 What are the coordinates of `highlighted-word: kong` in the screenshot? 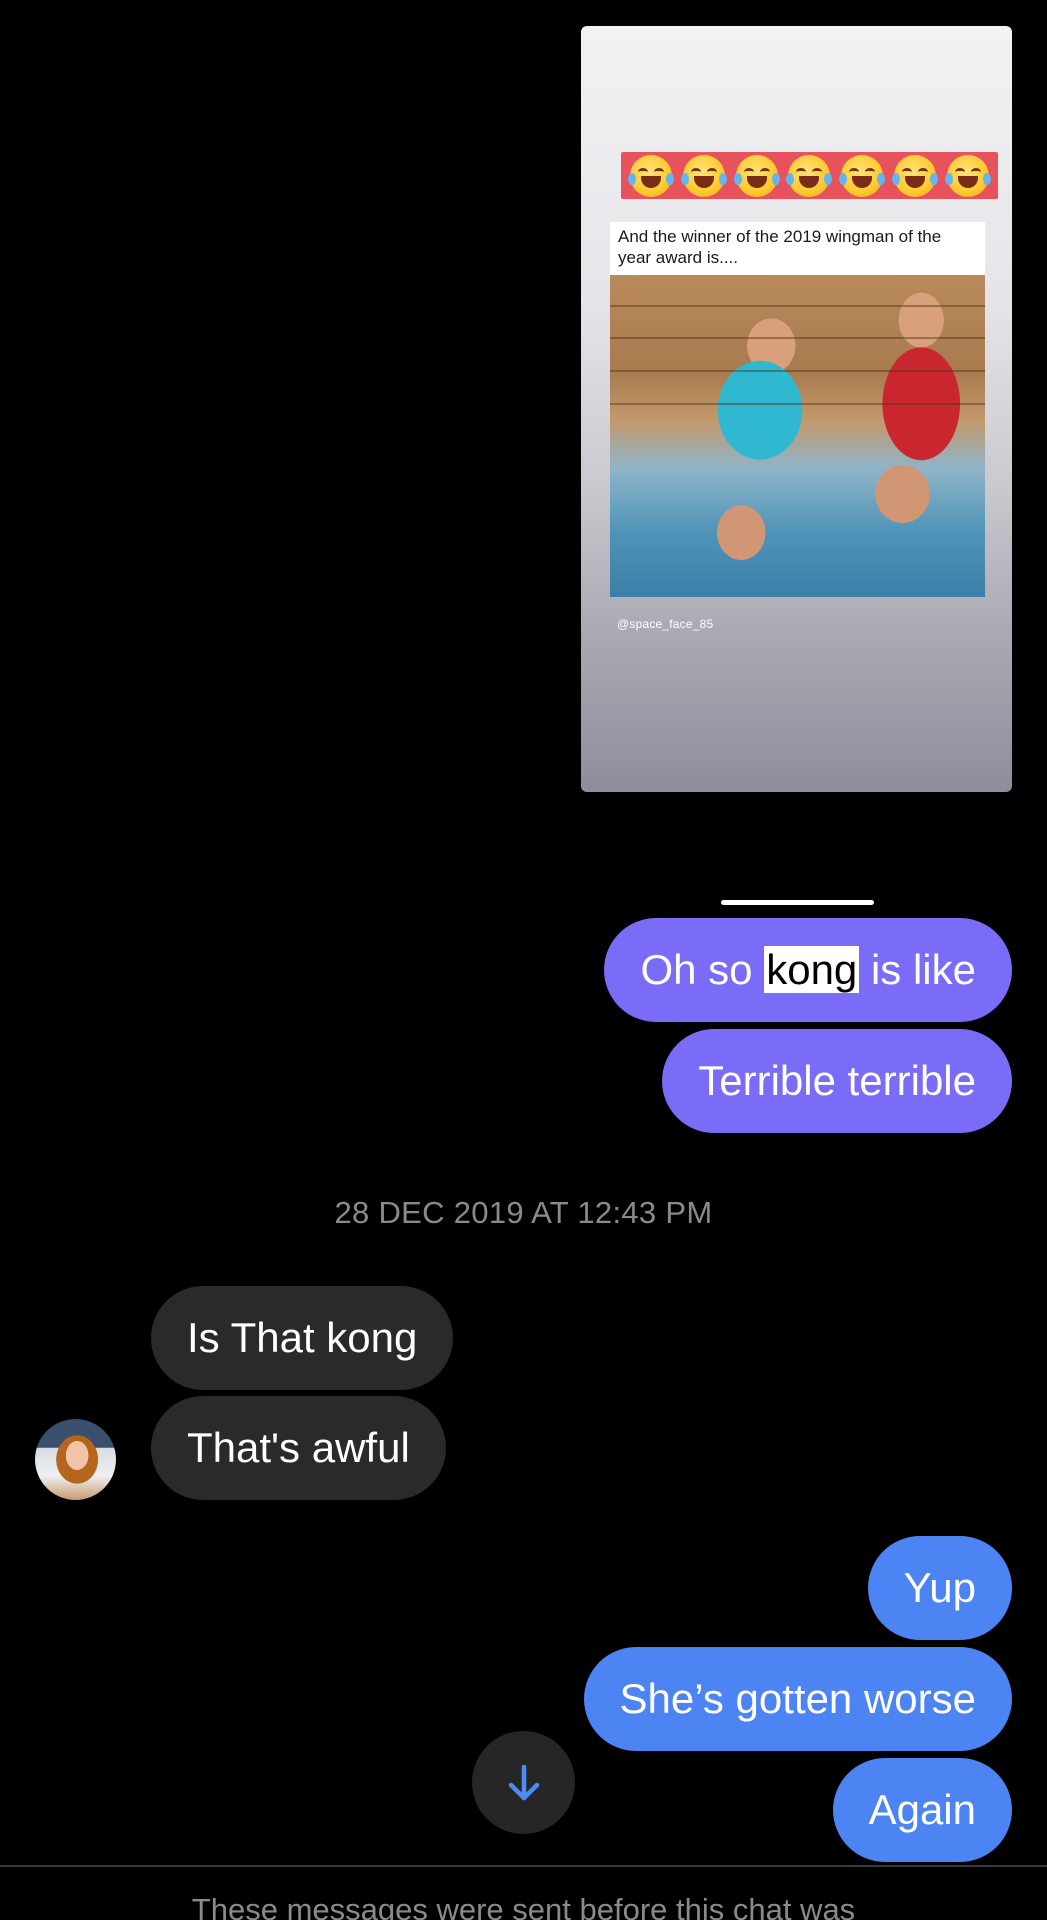 It's located at (812, 969).